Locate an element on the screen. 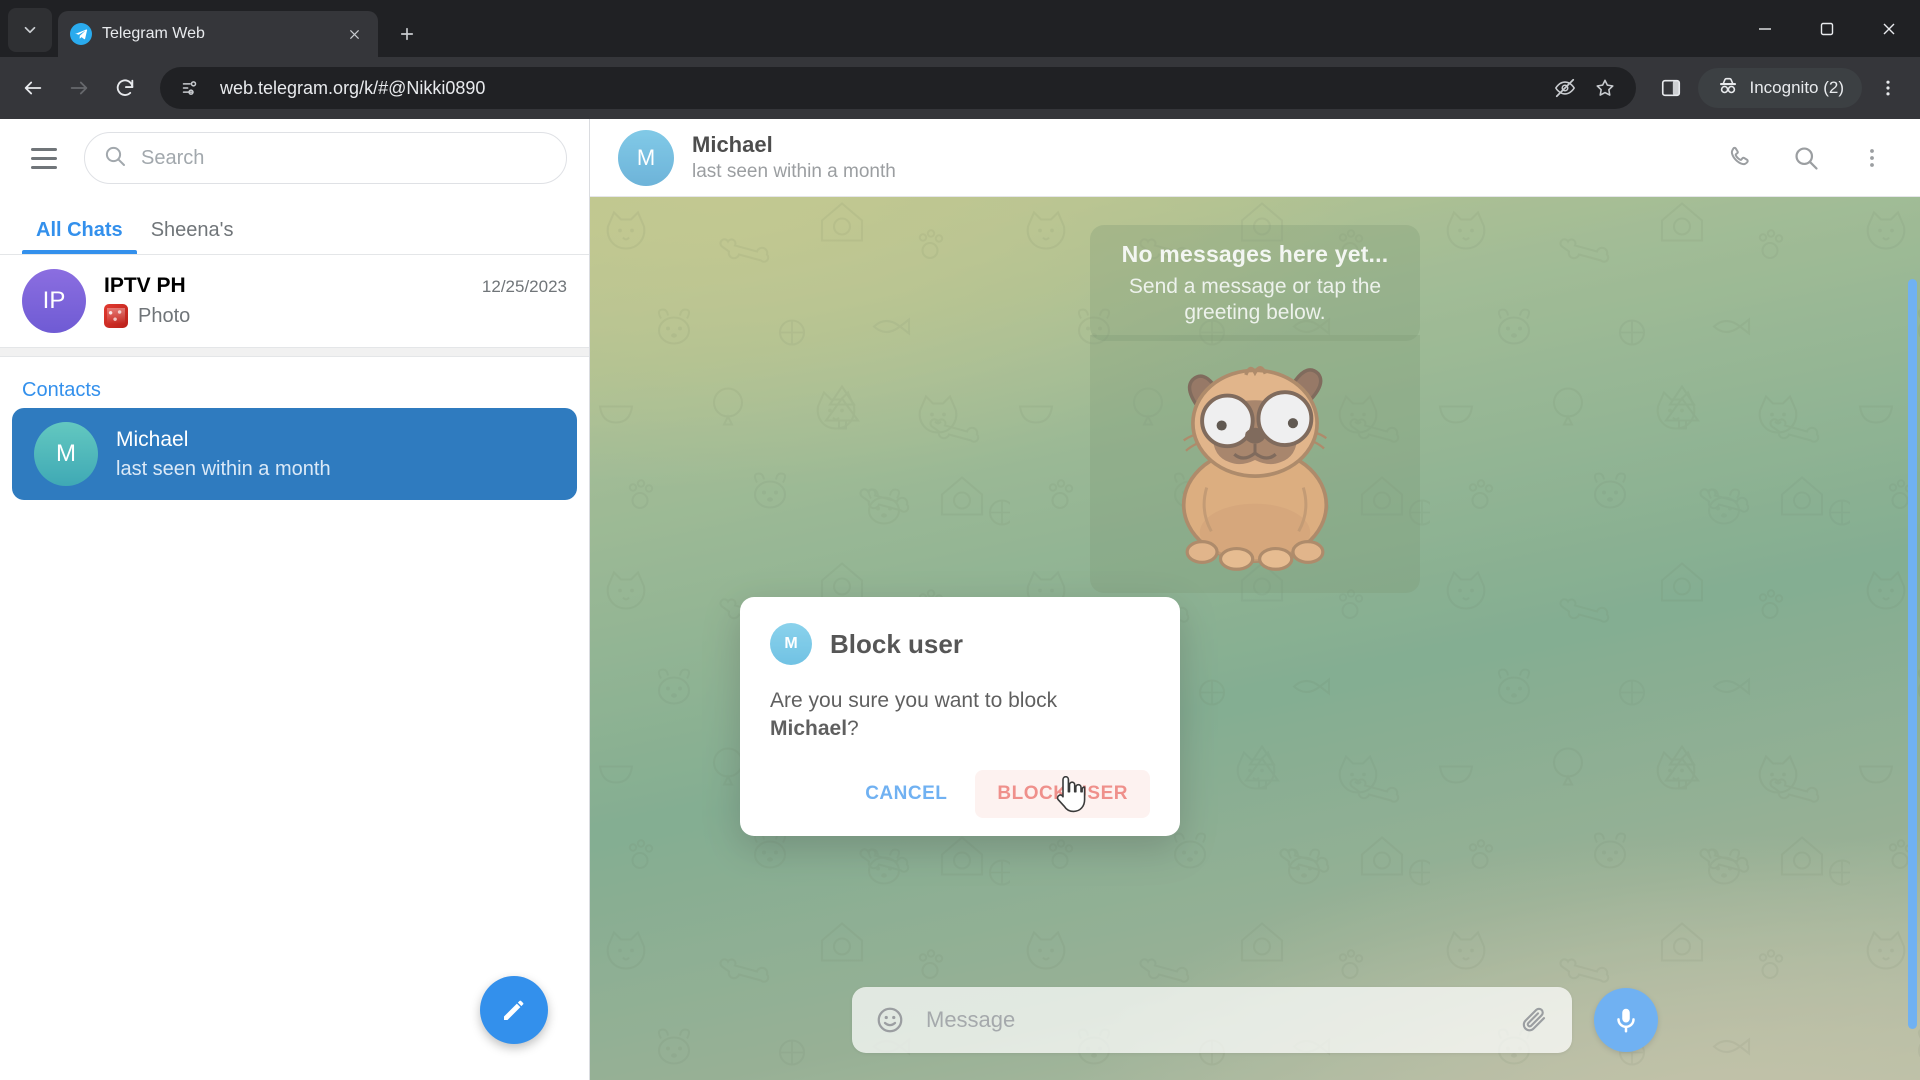 Image resolution: width=1920 pixels, height=1080 pixels. reload-button is located at coordinates (125, 88).